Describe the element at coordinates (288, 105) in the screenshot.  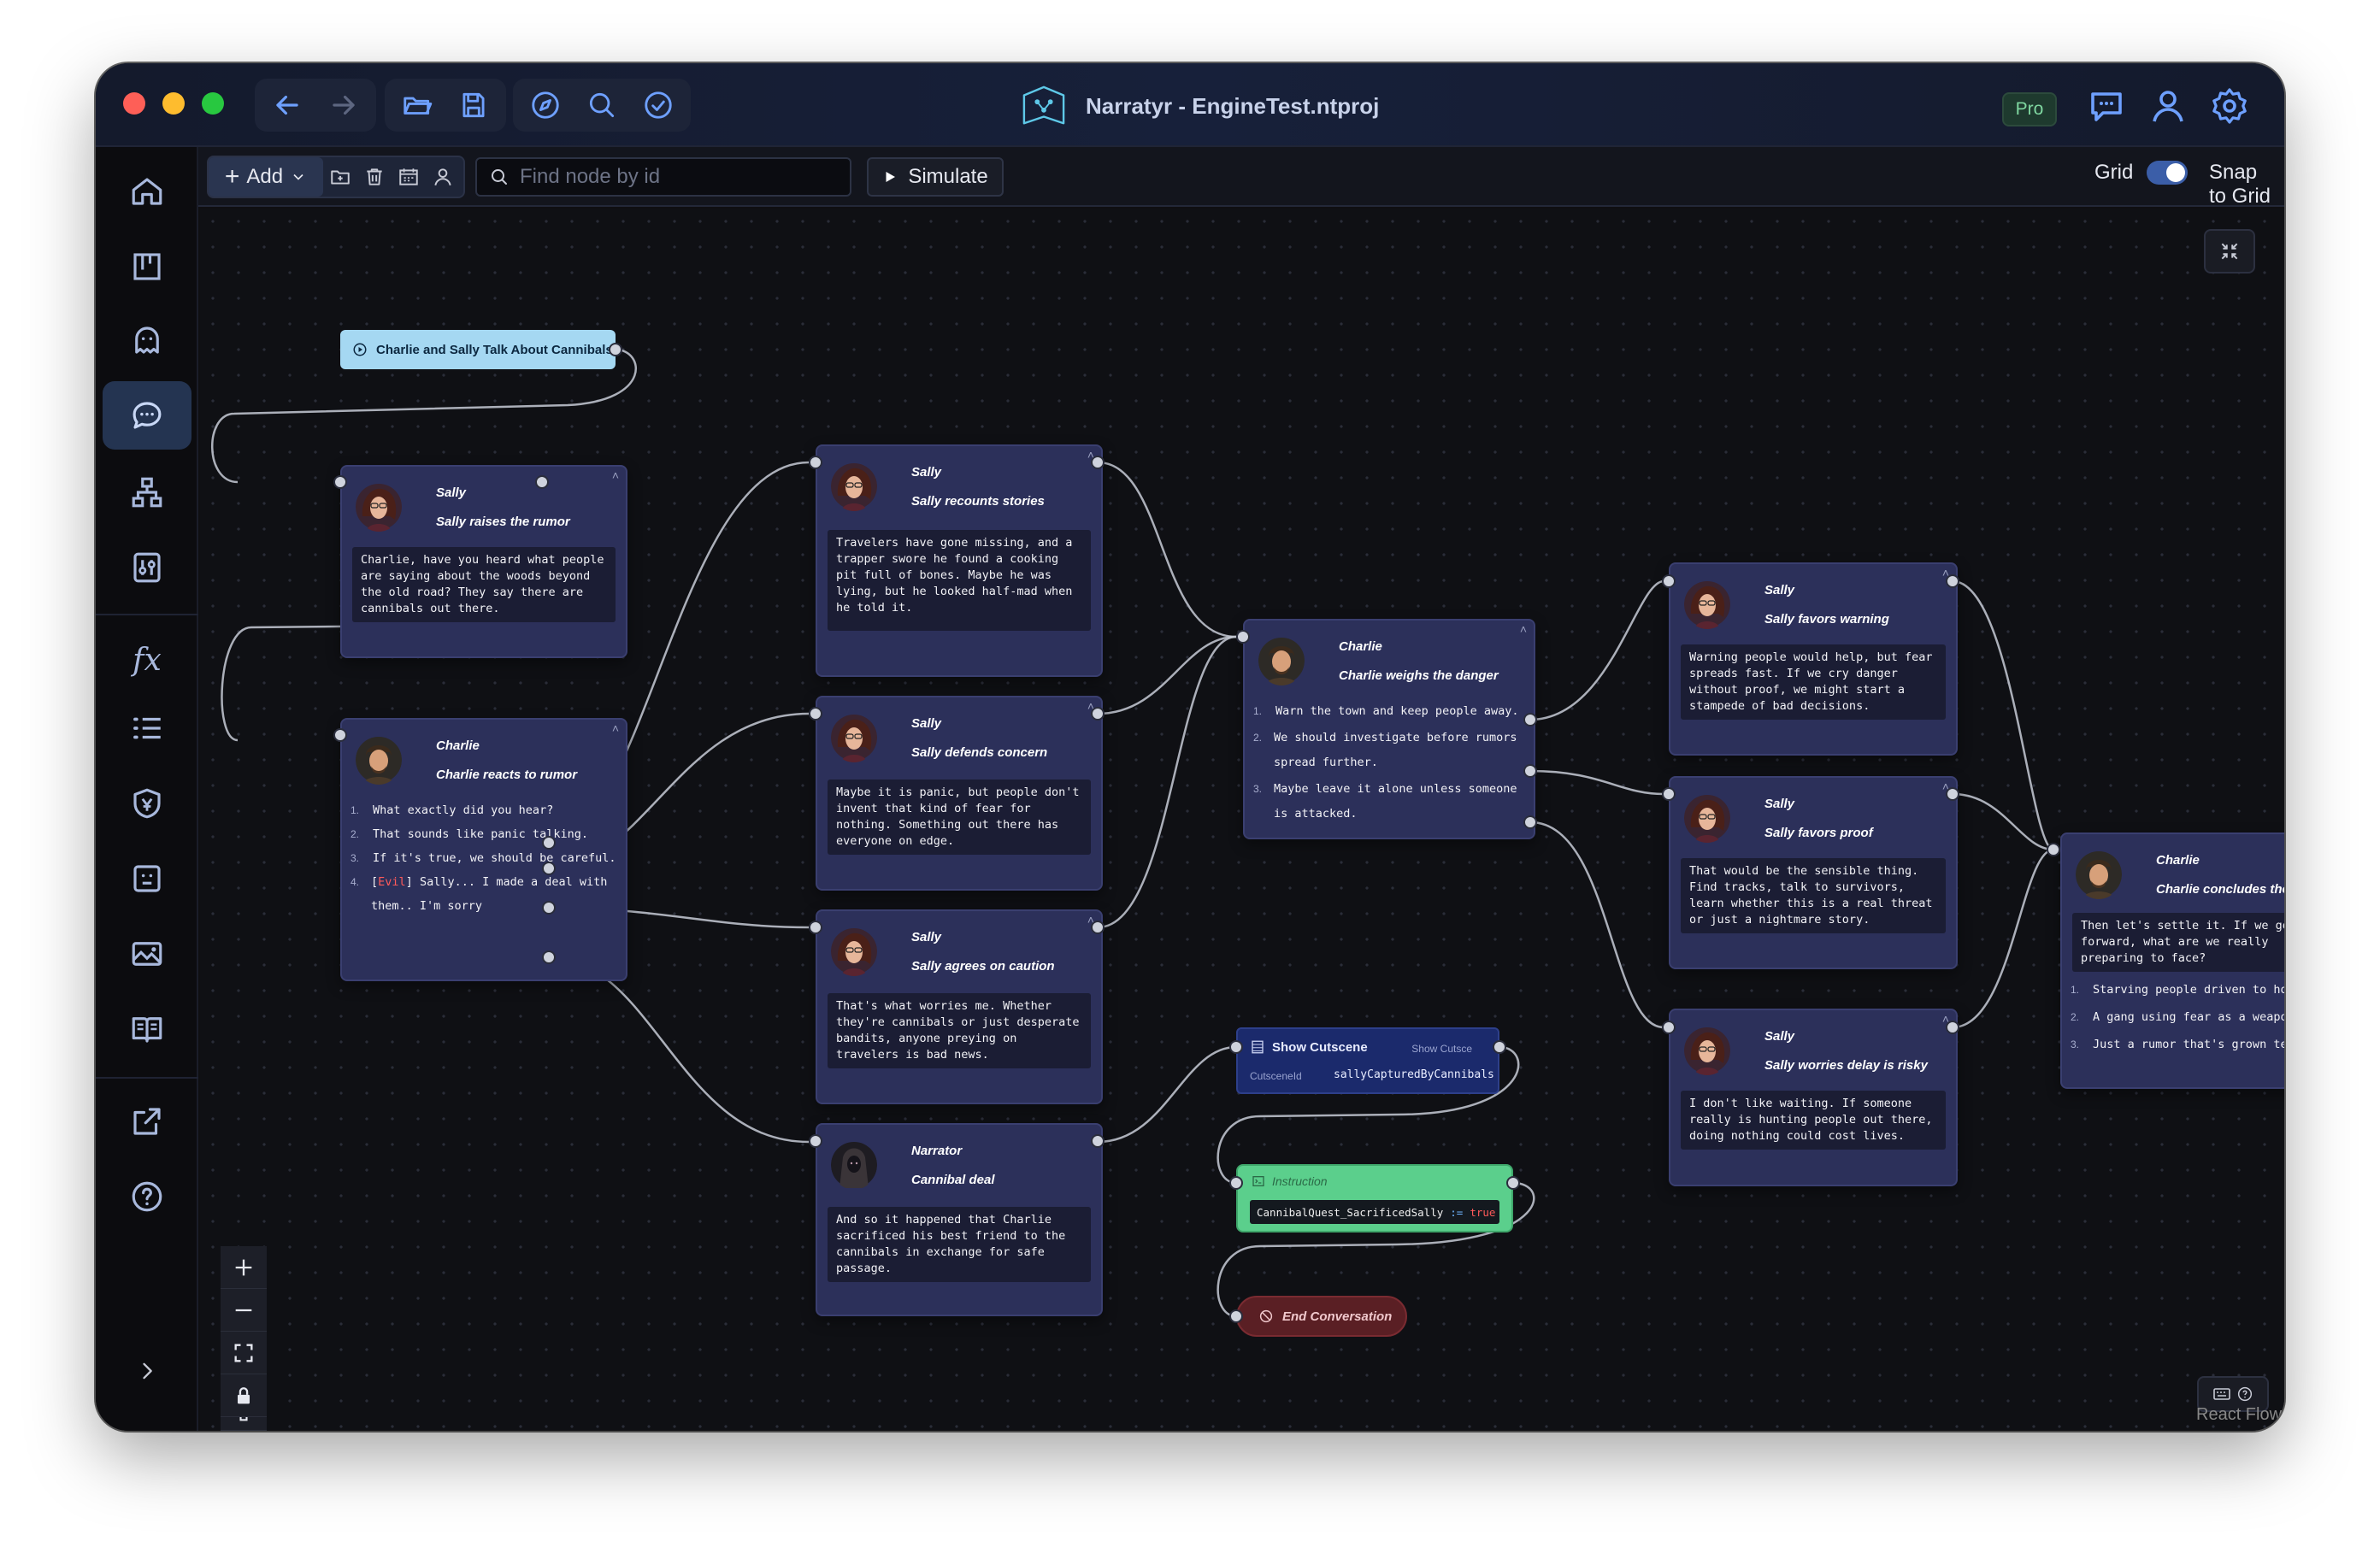
I see `back-button` at that location.